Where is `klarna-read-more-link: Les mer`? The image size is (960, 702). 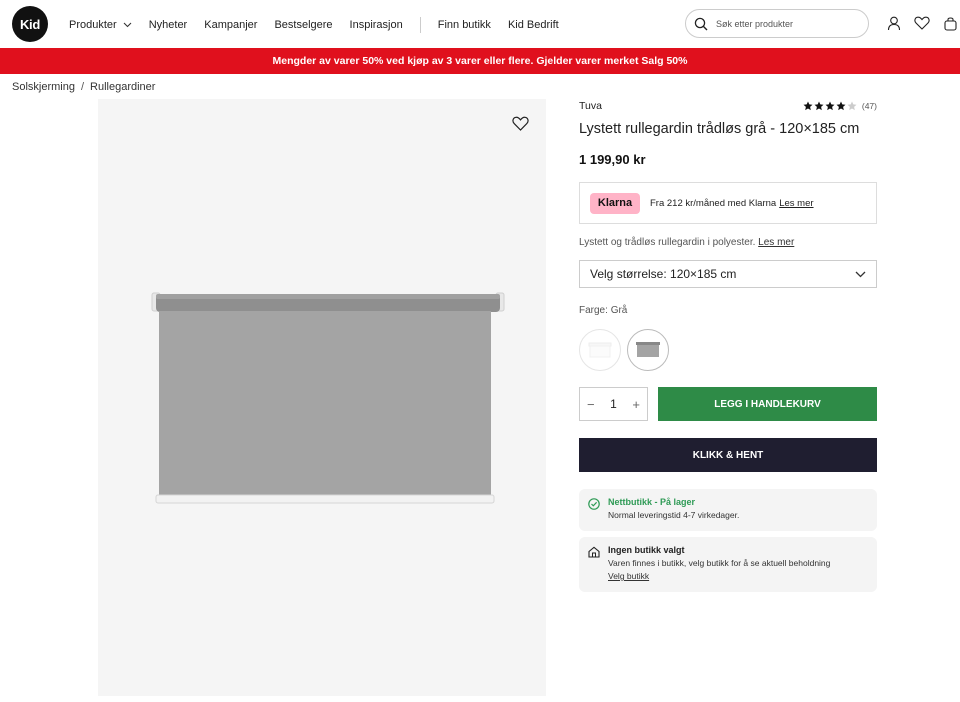 klarna-read-more-link: Les mer is located at coordinates (796, 203).